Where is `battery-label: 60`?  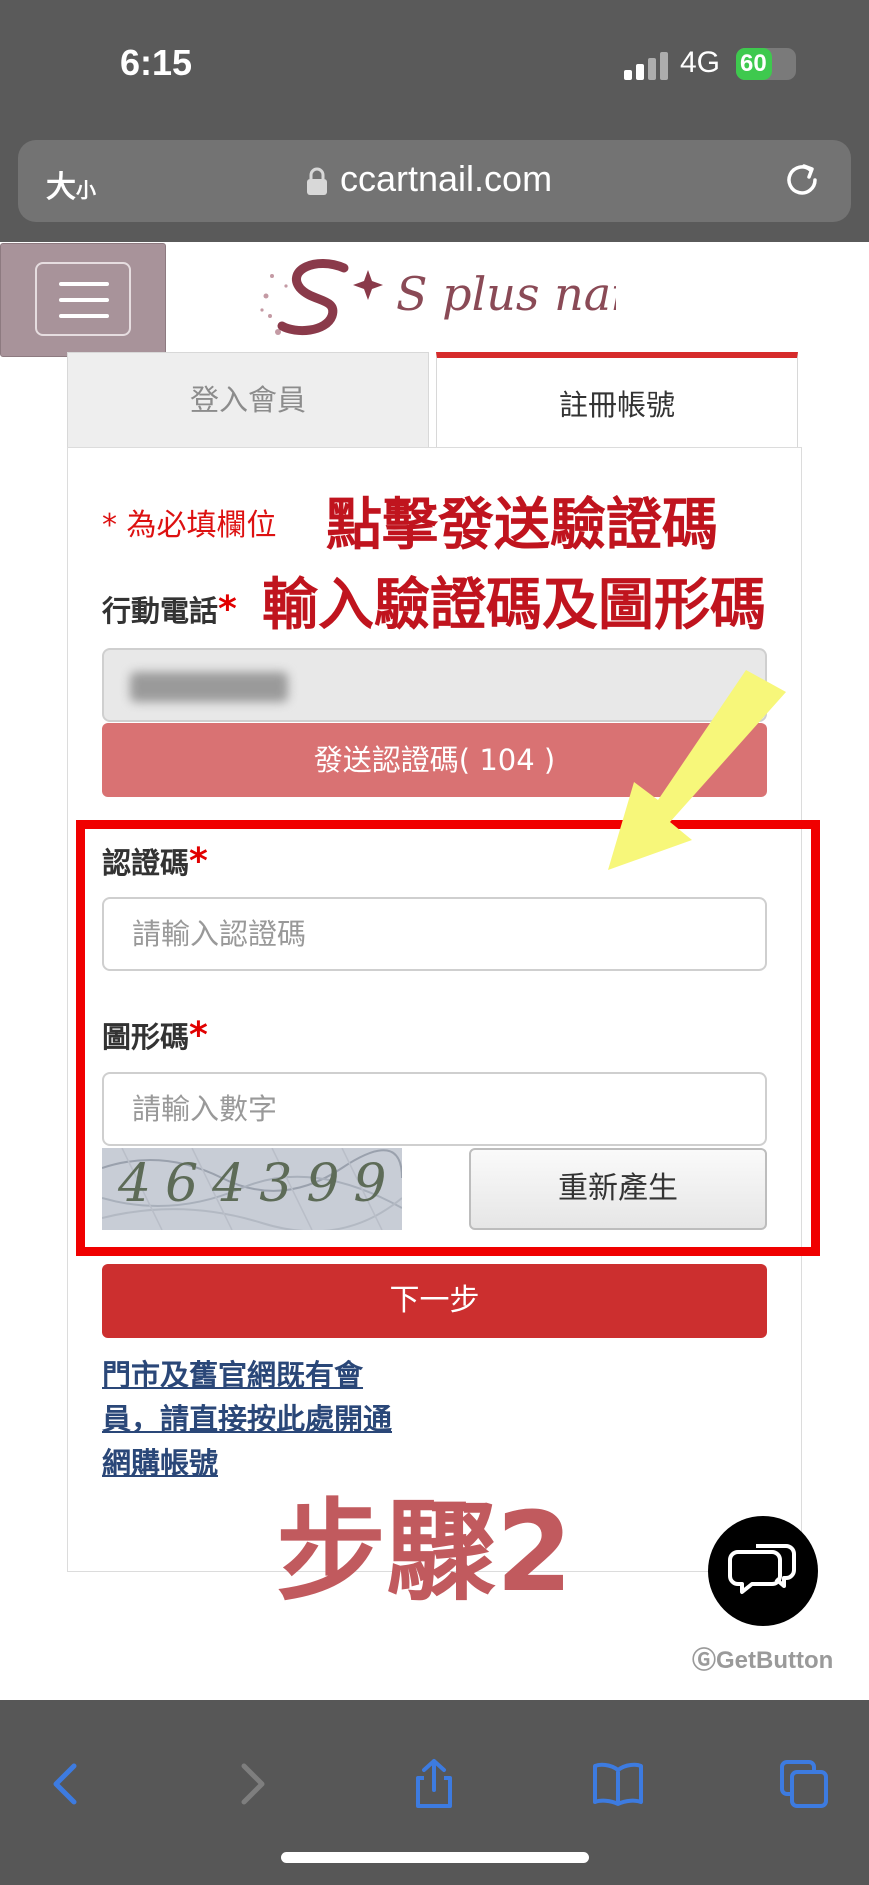
battery-label: 60 is located at coordinates (753, 63).